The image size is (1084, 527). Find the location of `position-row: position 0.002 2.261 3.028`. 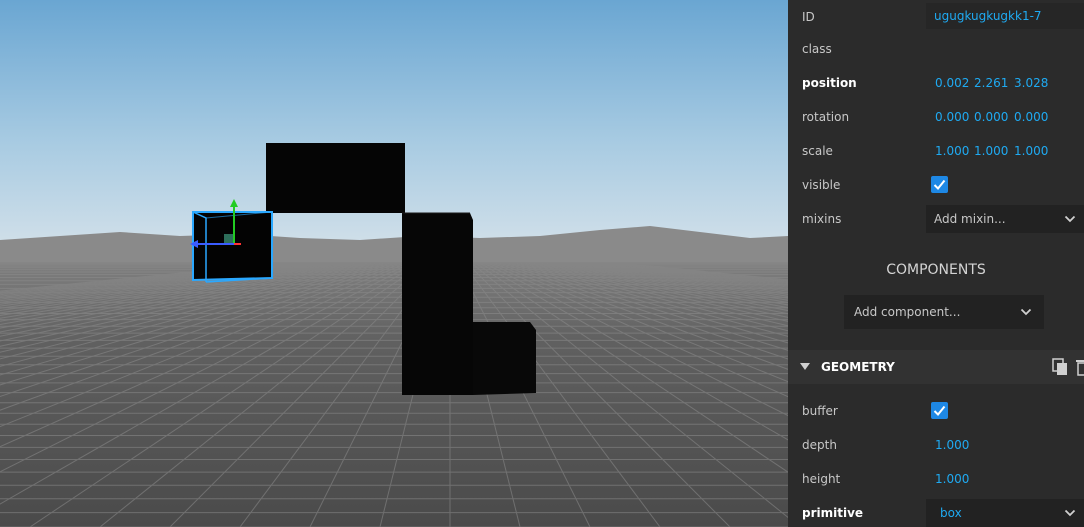

position-row: position 0.002 2.261 3.028 is located at coordinates (936, 83).